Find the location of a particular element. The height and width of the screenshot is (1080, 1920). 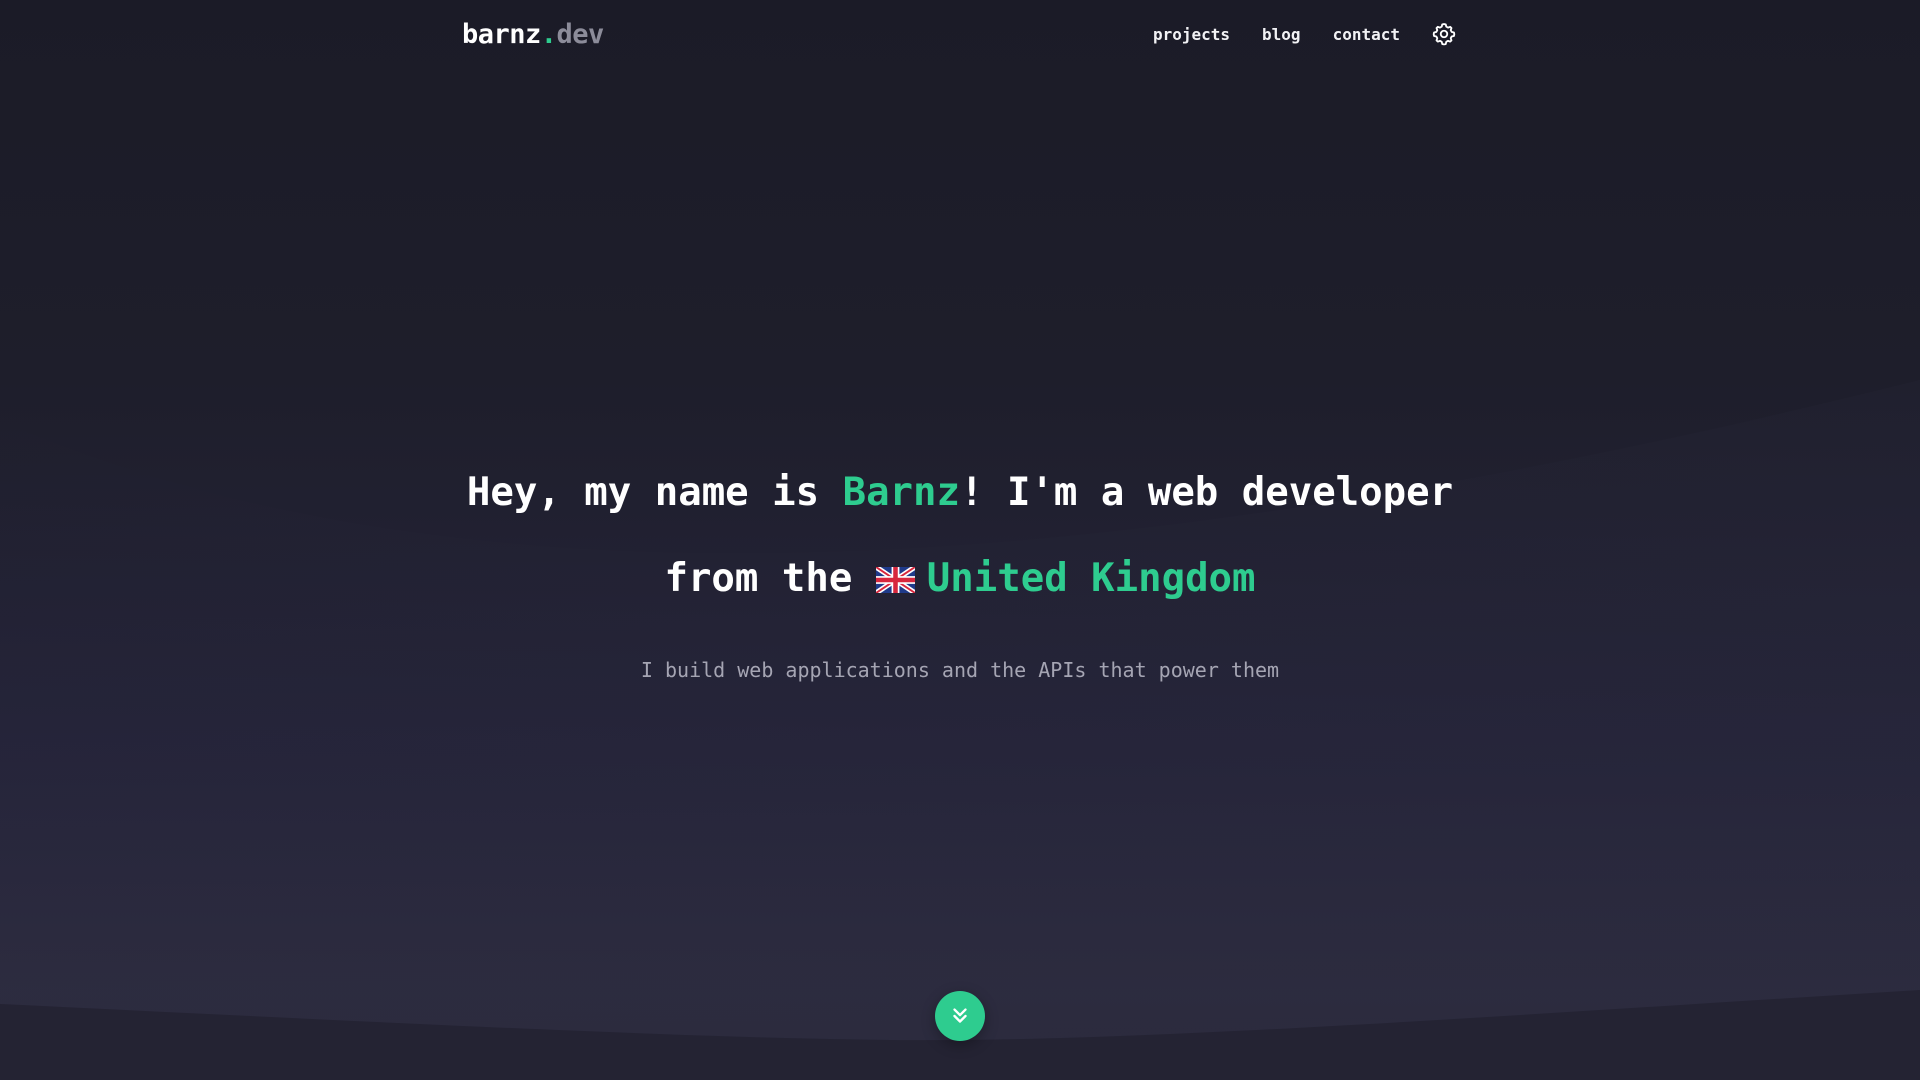

gear-icon is located at coordinates (1444, 34).